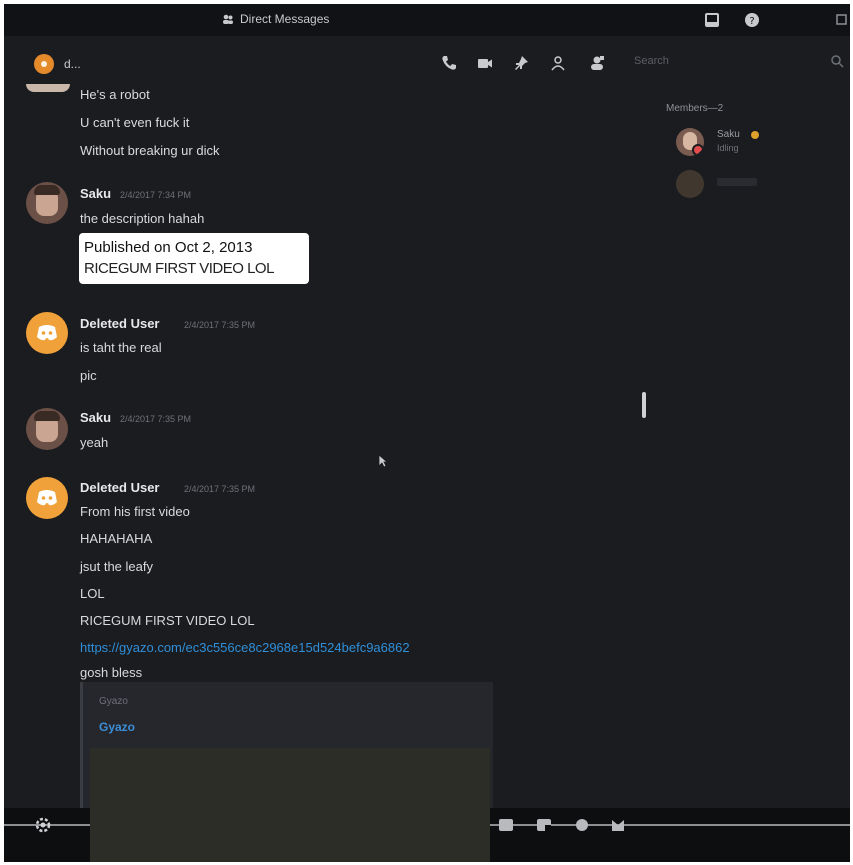 This screenshot has height=865, width=853. I want to click on embed-title: Gyazo, so click(117, 727).